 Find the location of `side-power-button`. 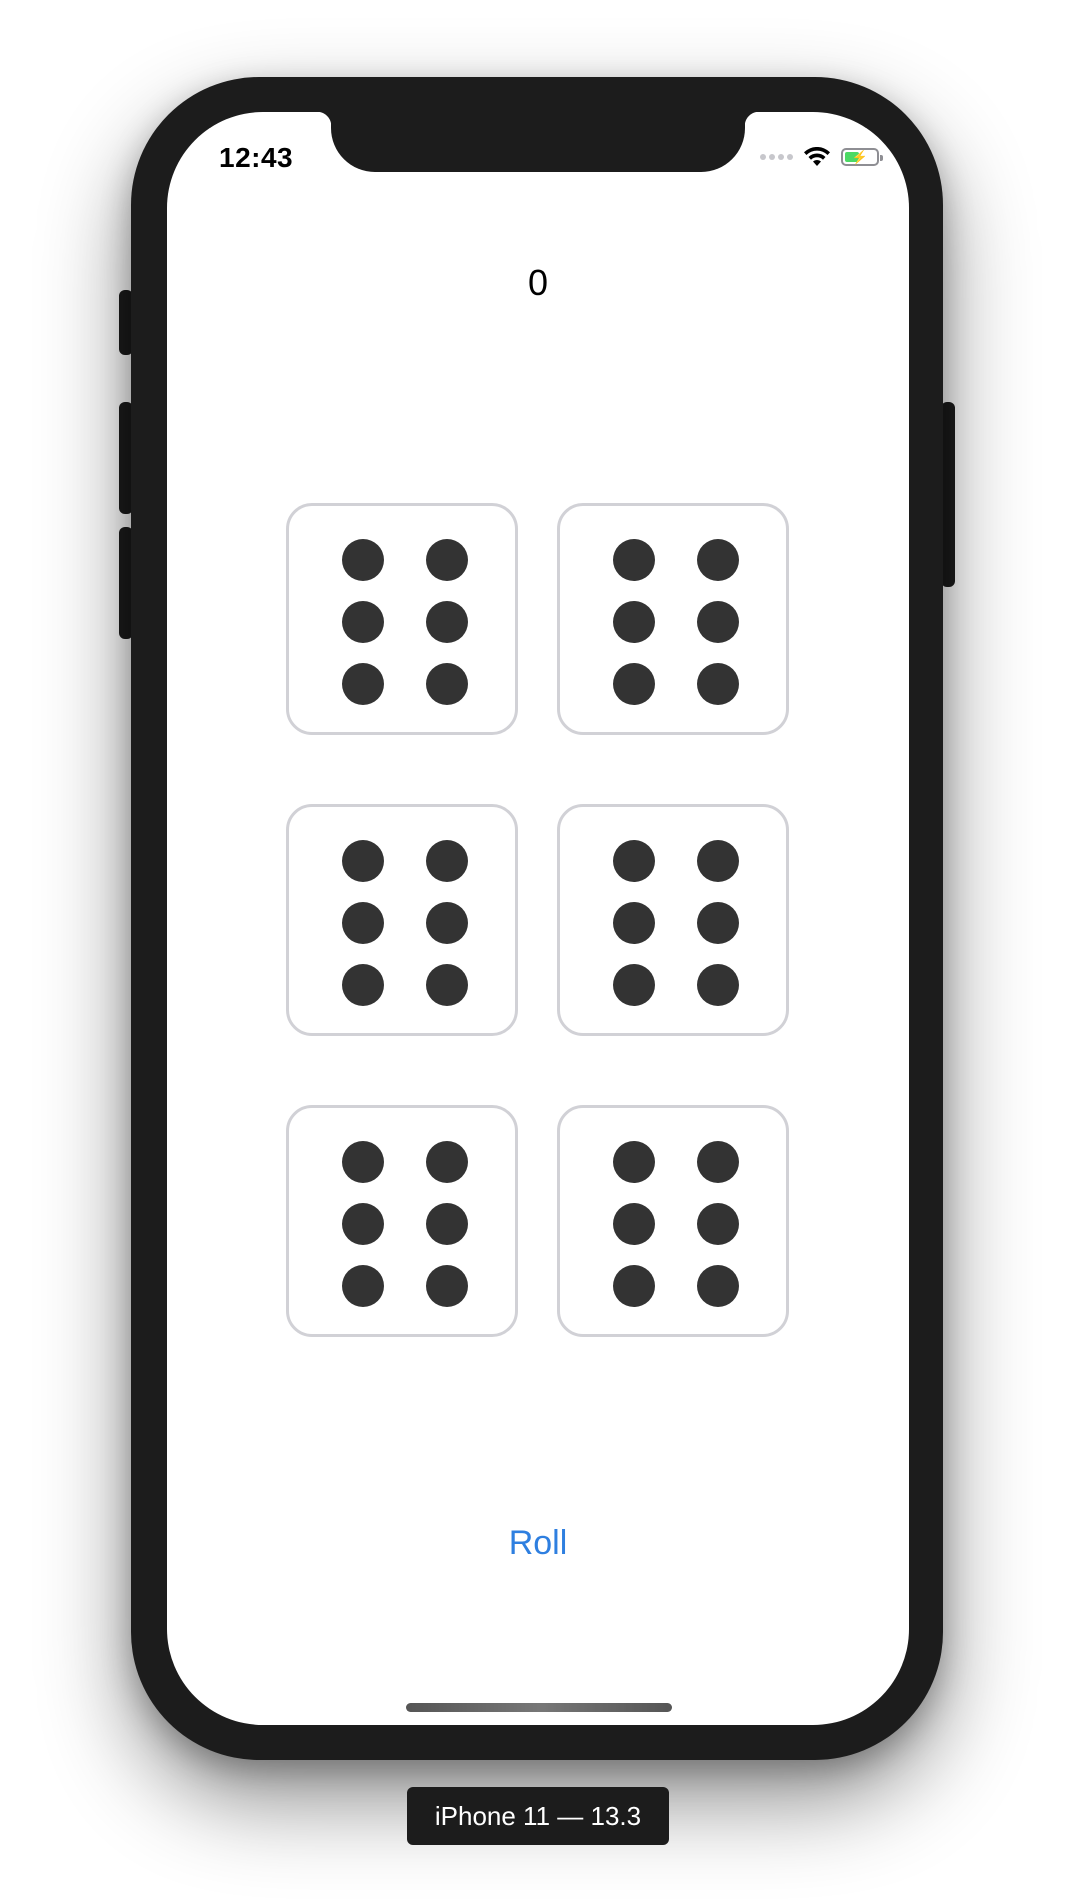

side-power-button is located at coordinates (948, 494).